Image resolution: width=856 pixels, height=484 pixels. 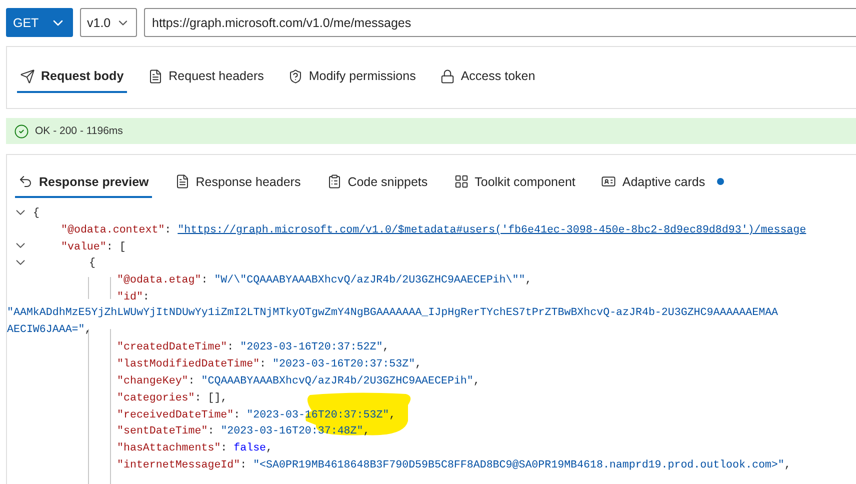 What do you see at coordinates (250, 448) in the screenshot?
I see `json-value: false` at bounding box center [250, 448].